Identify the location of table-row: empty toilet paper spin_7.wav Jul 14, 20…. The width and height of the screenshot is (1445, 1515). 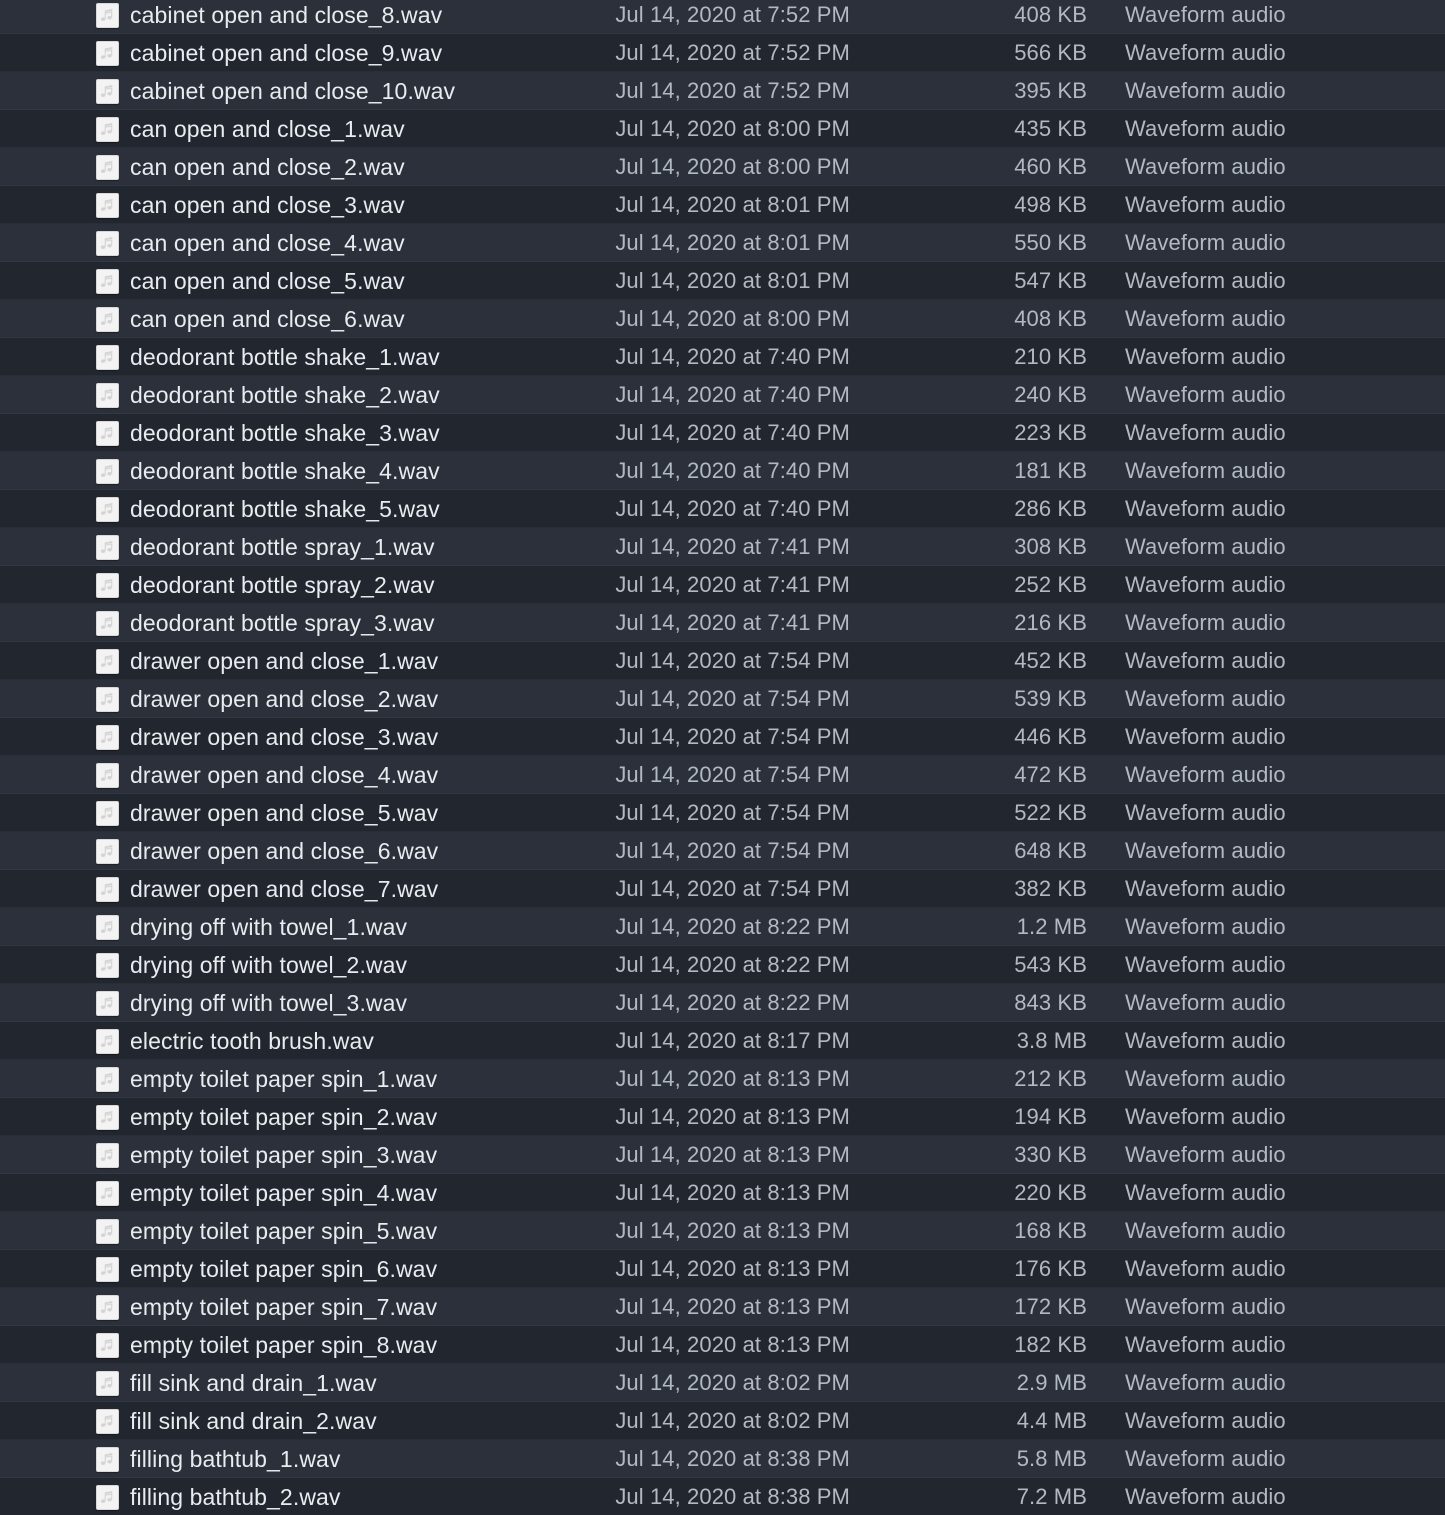
(722, 1307).